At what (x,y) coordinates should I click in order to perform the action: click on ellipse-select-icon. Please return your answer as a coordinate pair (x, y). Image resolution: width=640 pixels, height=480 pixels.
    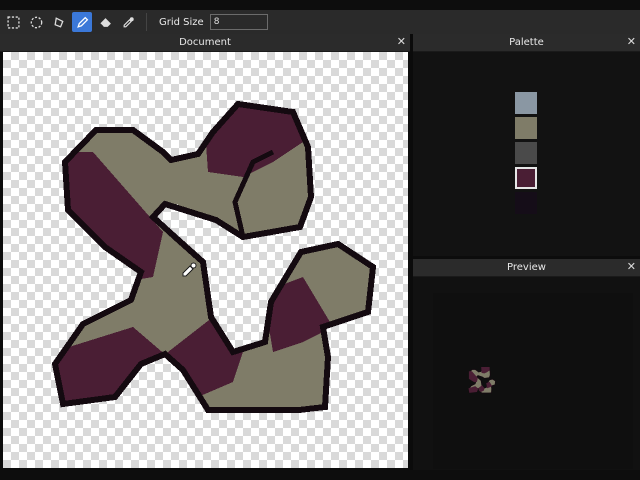
    Looking at the image, I should click on (36, 22).